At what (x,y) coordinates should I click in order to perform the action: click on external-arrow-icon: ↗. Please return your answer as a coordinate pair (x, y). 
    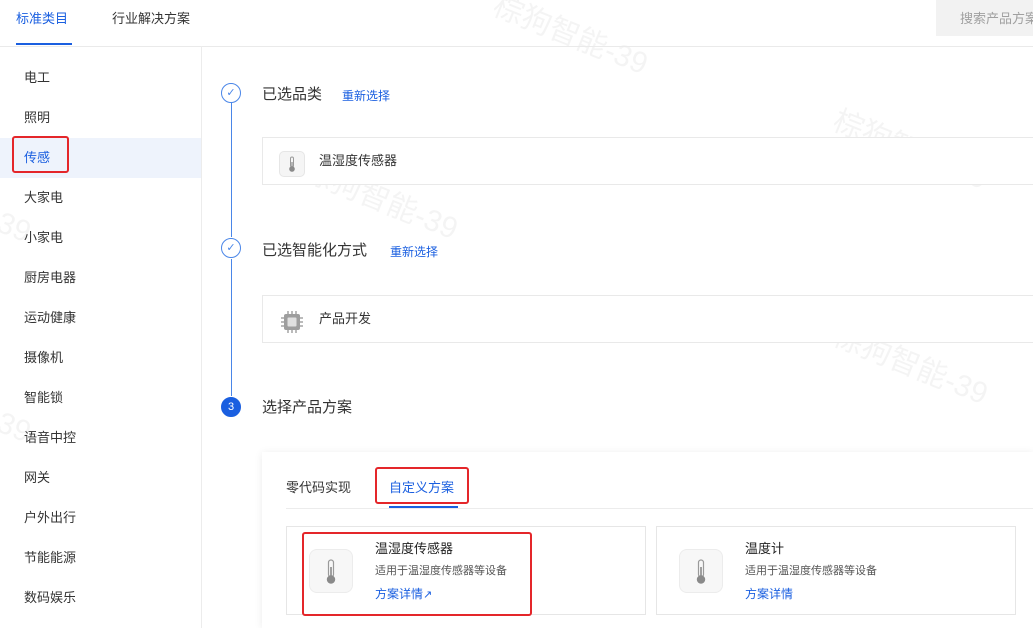
    Looking at the image, I should click on (428, 595).